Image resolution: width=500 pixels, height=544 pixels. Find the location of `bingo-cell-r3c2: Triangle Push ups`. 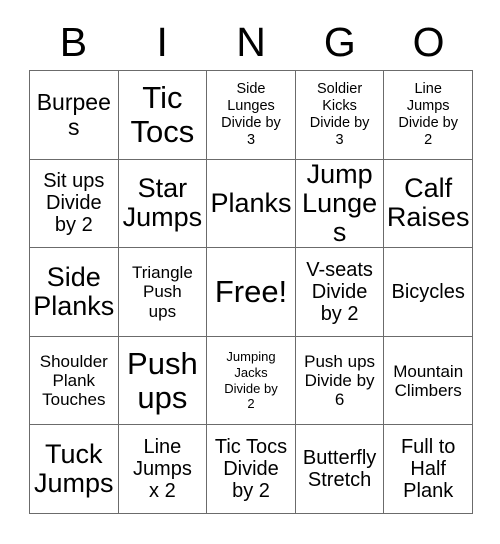

bingo-cell-r3c2: Triangle Push ups is located at coordinates (163, 292).